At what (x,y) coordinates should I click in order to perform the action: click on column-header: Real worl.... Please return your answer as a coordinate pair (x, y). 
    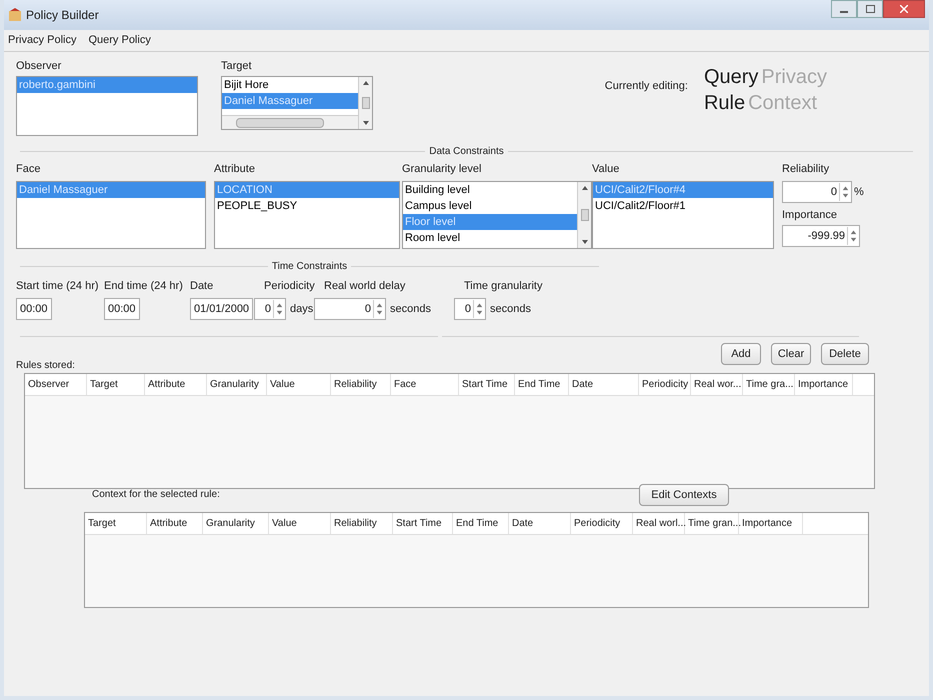
    Looking at the image, I should click on (659, 523).